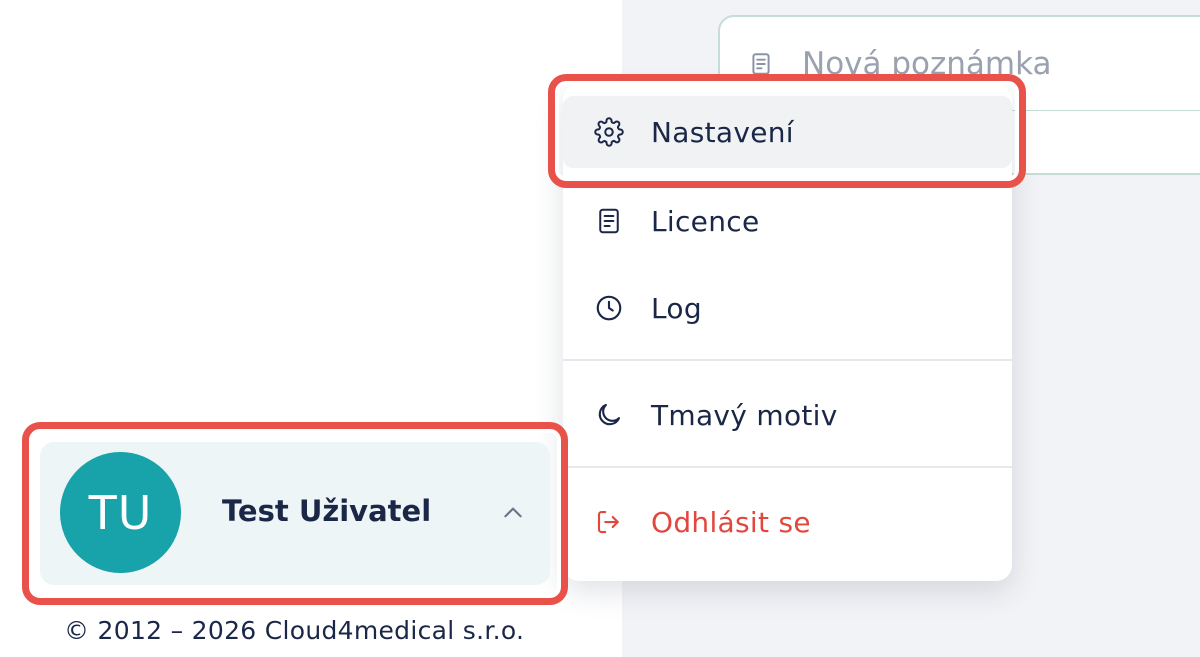  Describe the element at coordinates (327, 511) in the screenshot. I see `user-name: Test Uživatel` at that location.